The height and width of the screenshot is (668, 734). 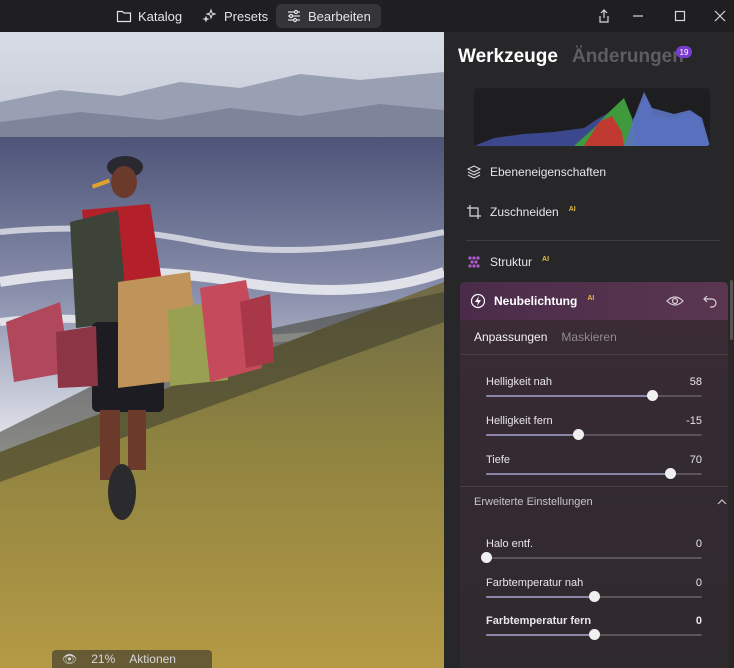 I want to click on close-icon, so click(x=720, y=16).